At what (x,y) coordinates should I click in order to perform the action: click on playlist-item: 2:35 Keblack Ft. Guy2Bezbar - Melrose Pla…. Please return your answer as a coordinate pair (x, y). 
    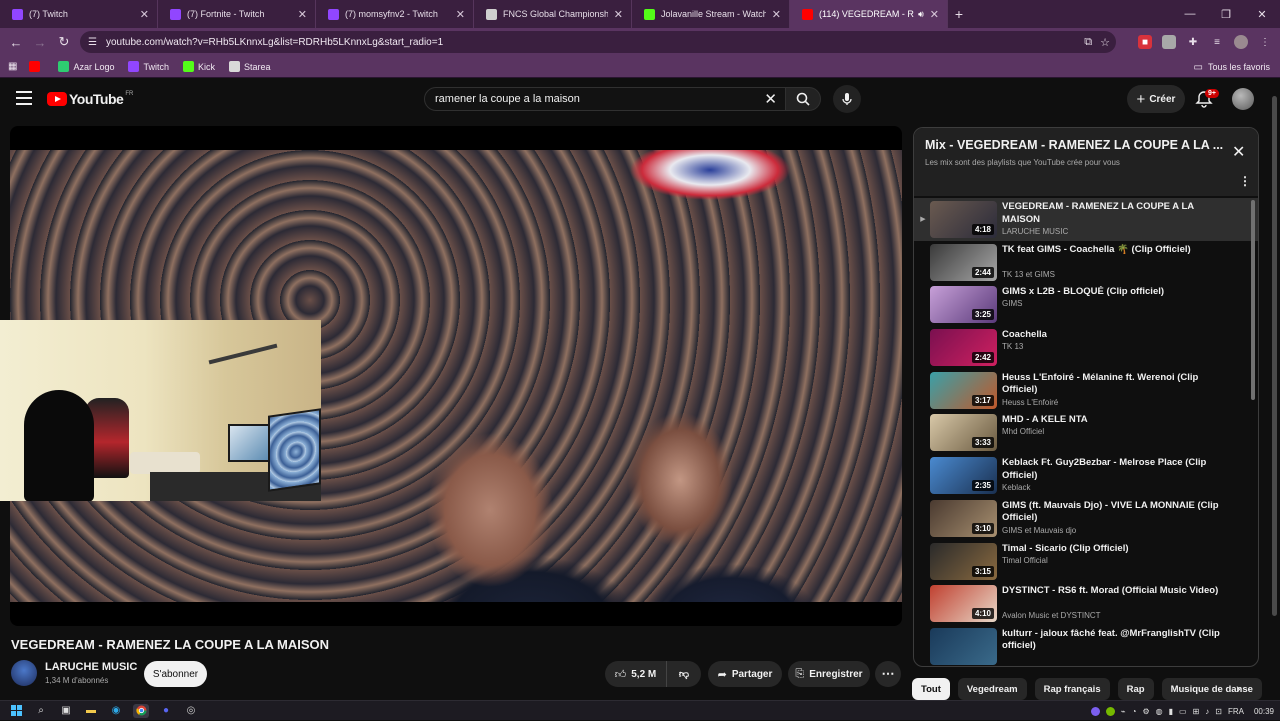
    Looking at the image, I should click on (1086, 475).